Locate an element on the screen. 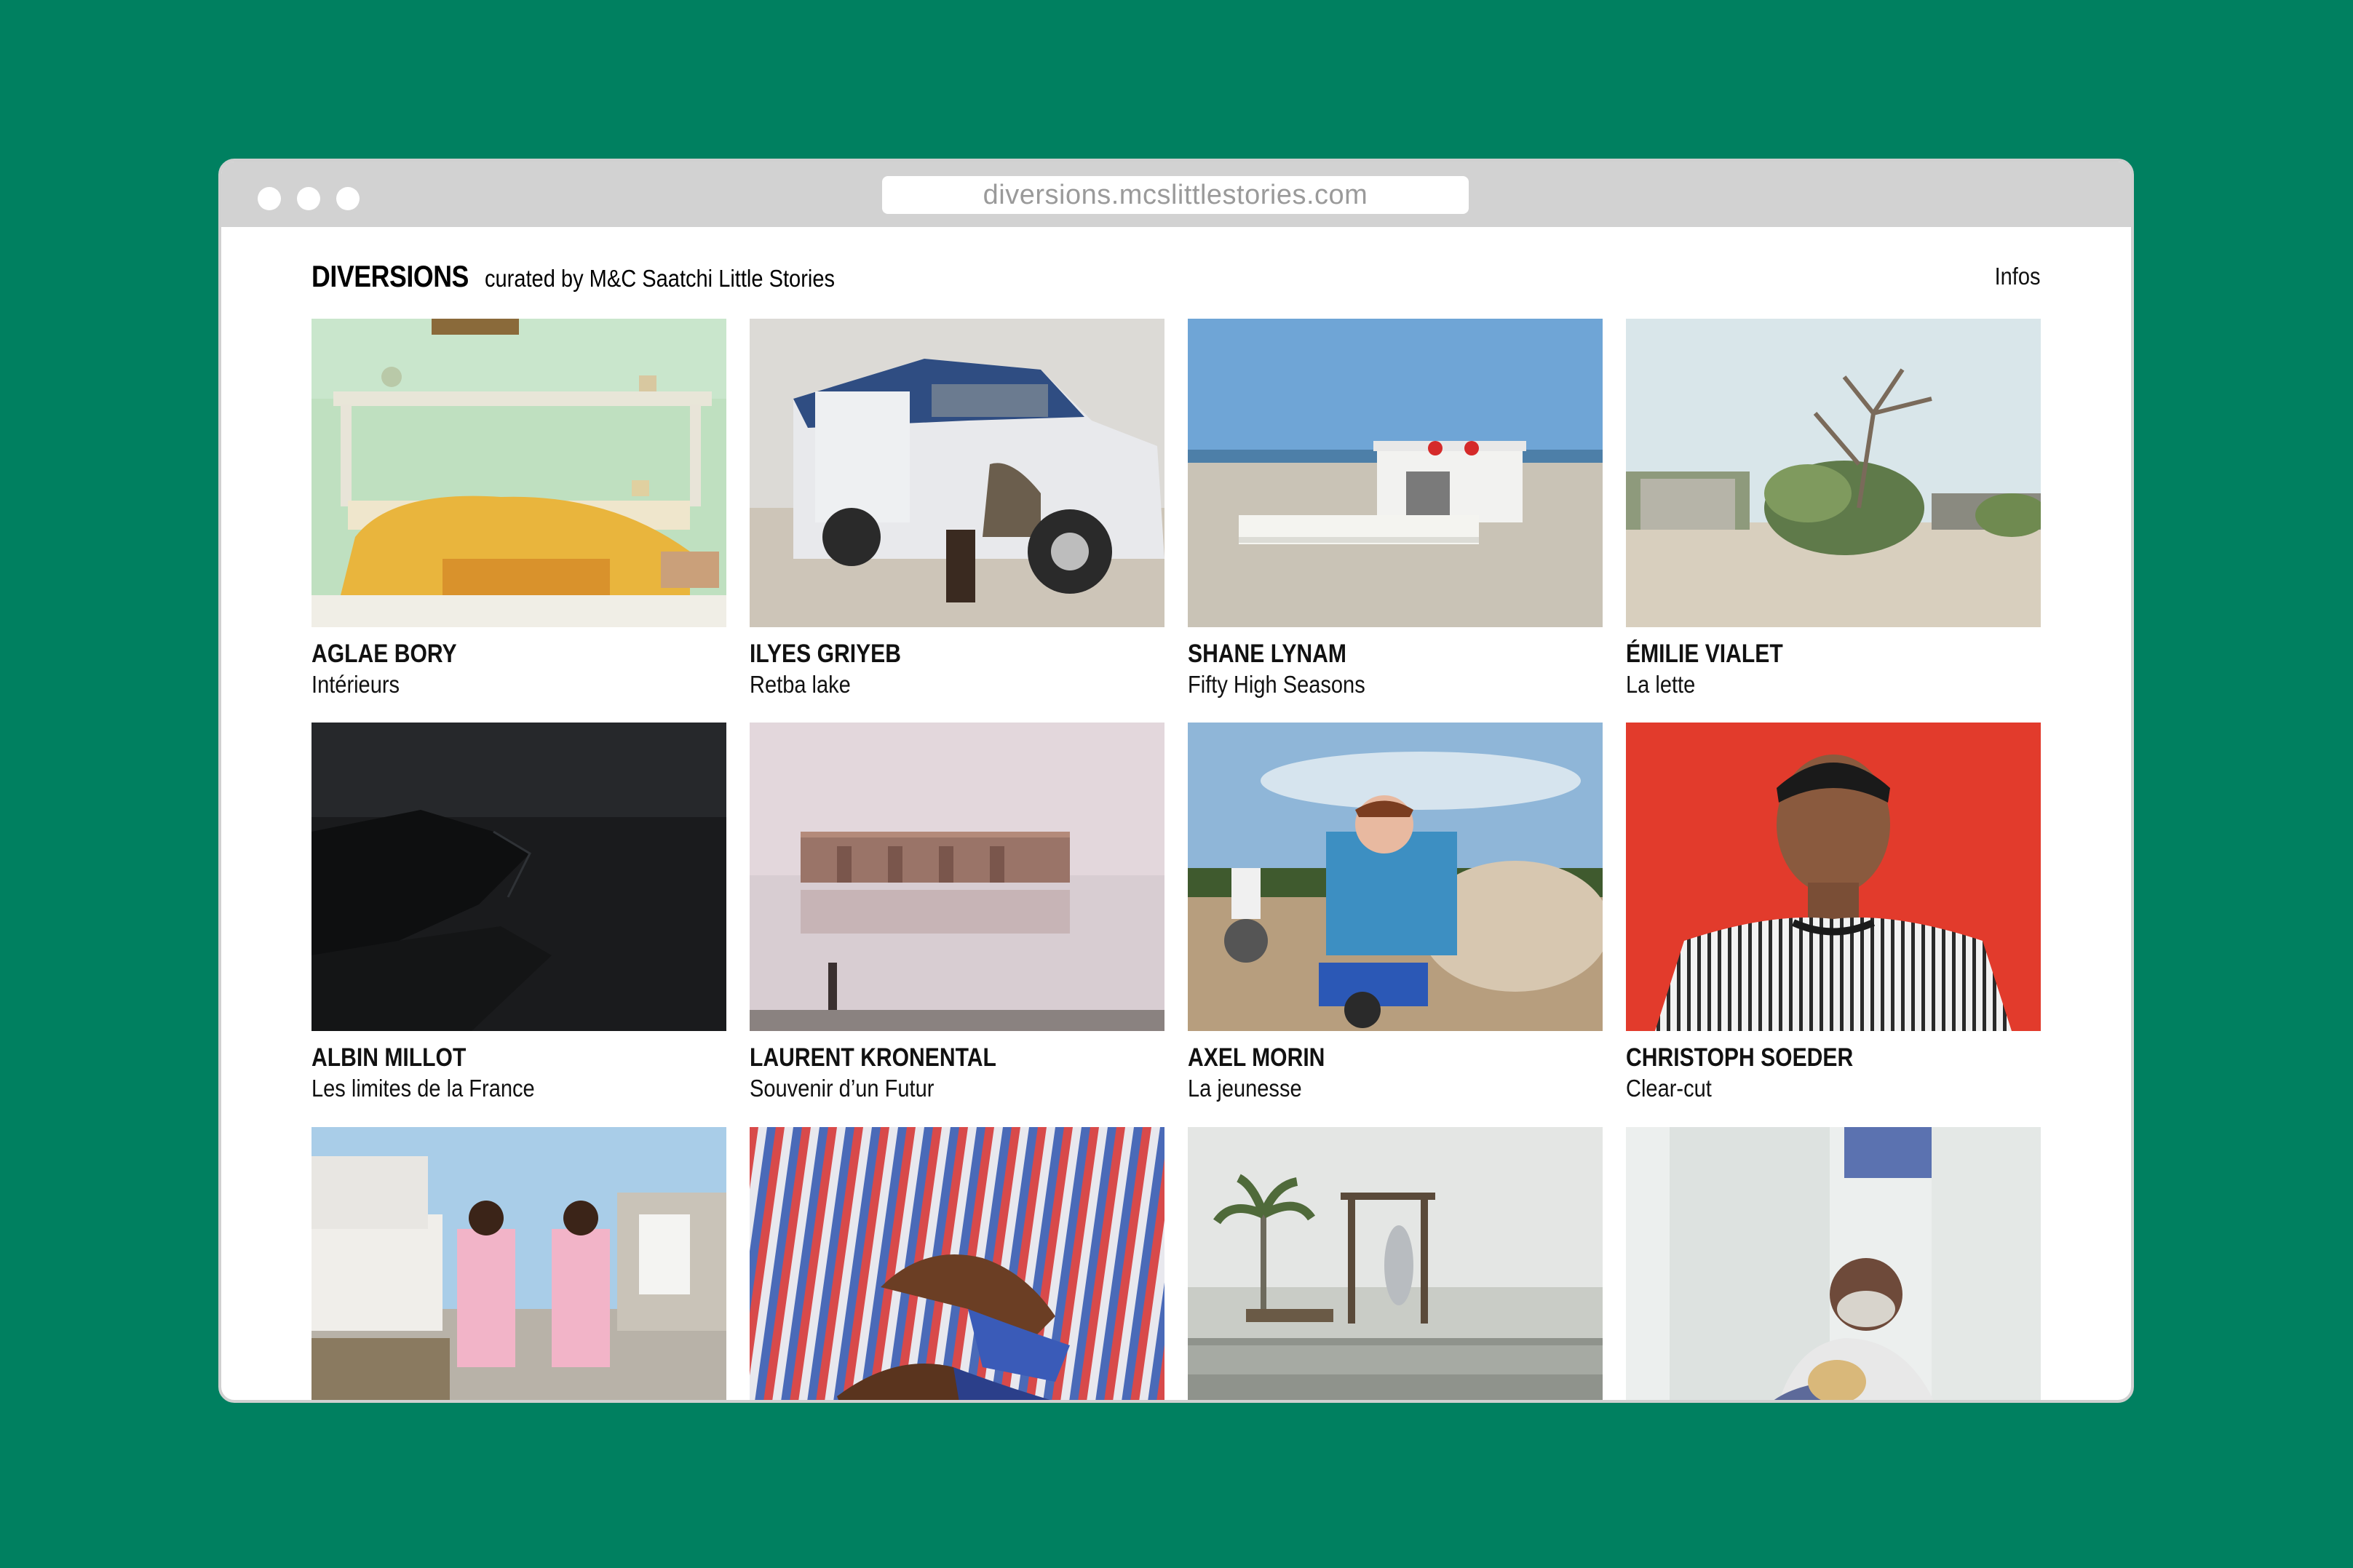  gallery-card: CHRISTOPH SOEDER Clear-cut is located at coordinates (1834, 913).